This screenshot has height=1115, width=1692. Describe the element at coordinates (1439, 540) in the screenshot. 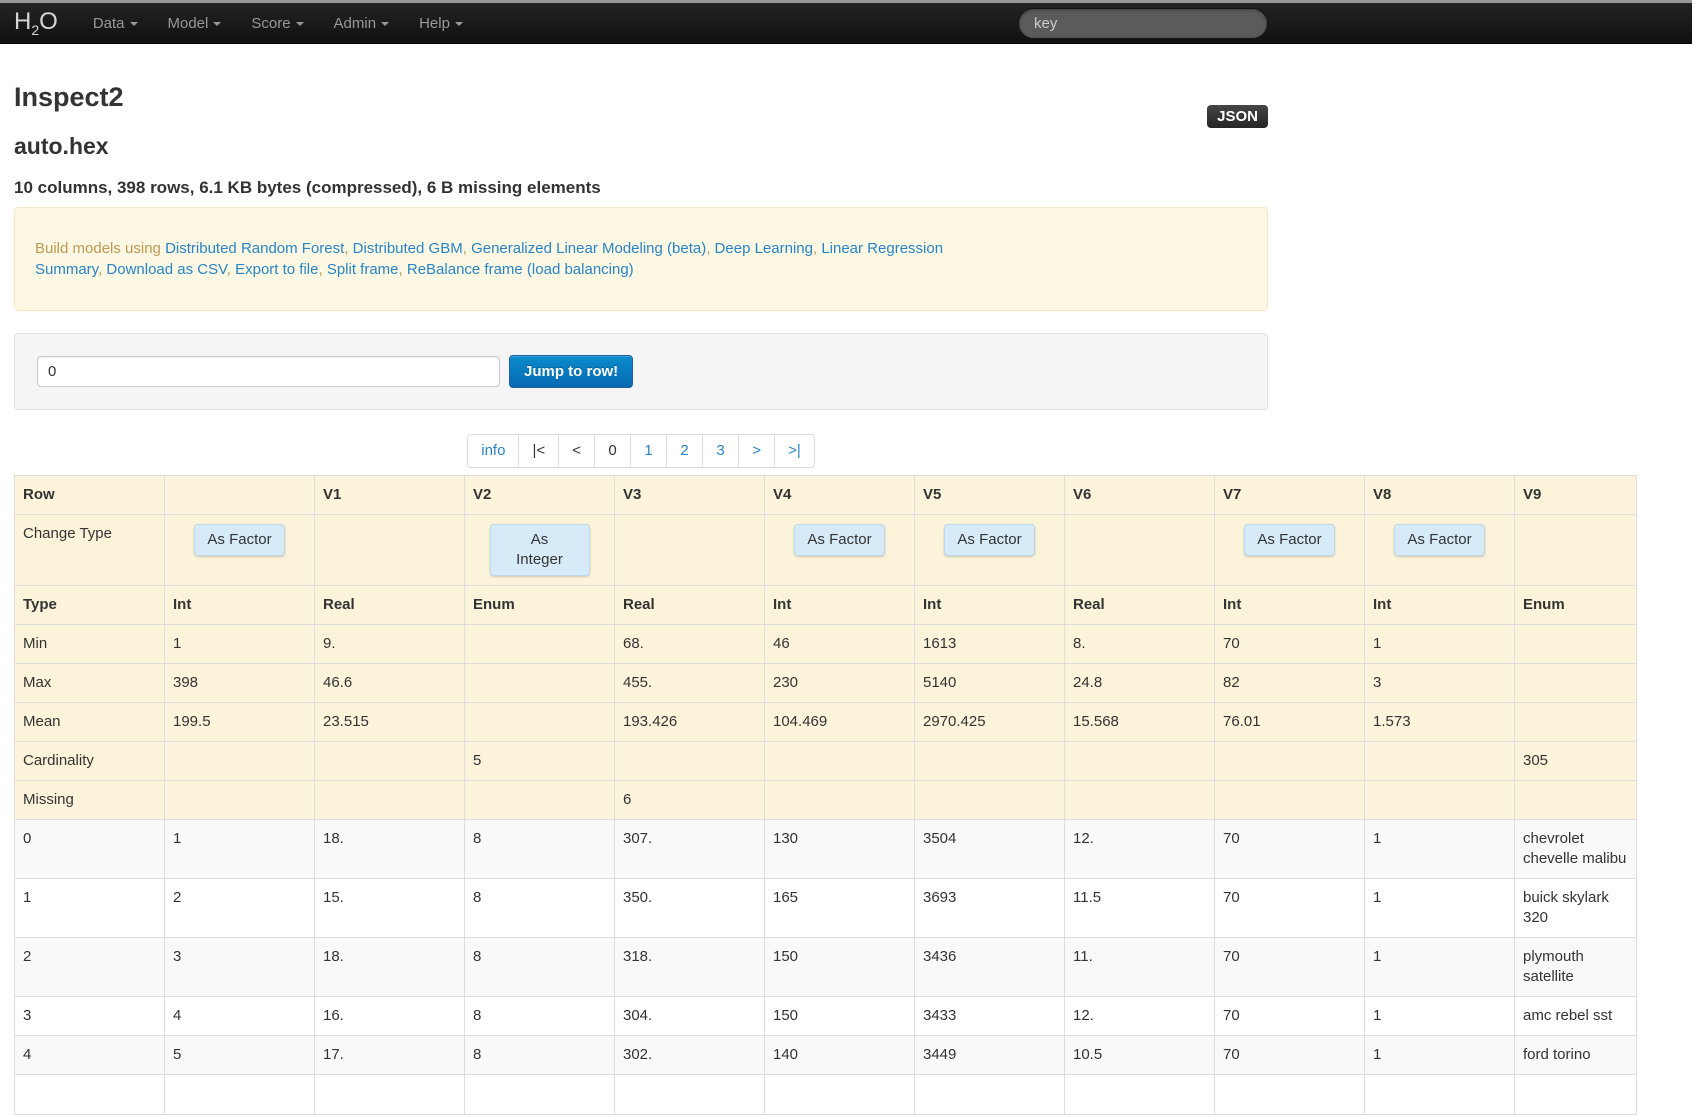

I see `as-factor-button-col8: As Factor` at that location.